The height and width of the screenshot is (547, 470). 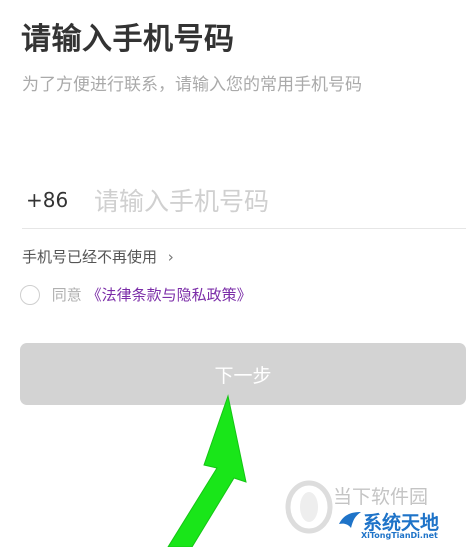 I want to click on watermark-bird-icon, so click(x=350, y=520).